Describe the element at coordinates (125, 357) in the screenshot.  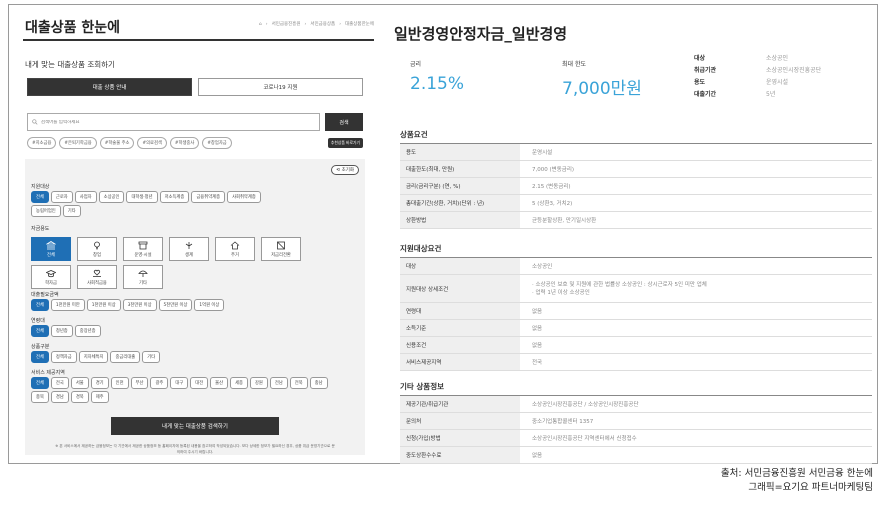
I see `filter-chip: 중금리대출` at that location.